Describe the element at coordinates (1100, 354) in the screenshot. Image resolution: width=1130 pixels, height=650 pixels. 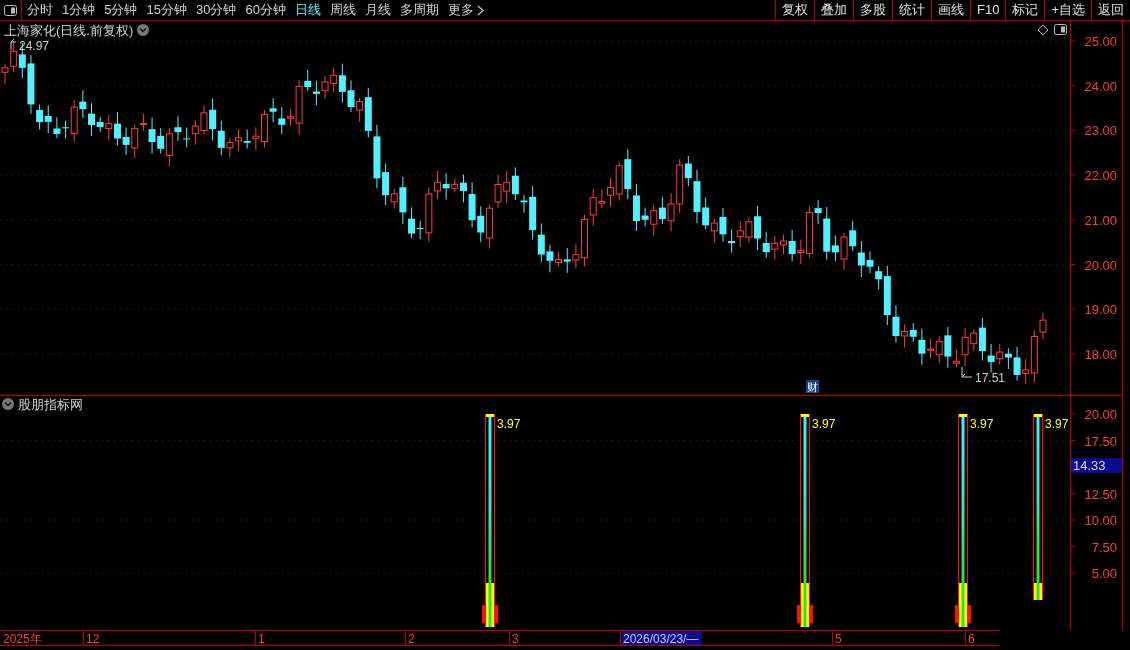
I see `axis-label: 18.00` at that location.